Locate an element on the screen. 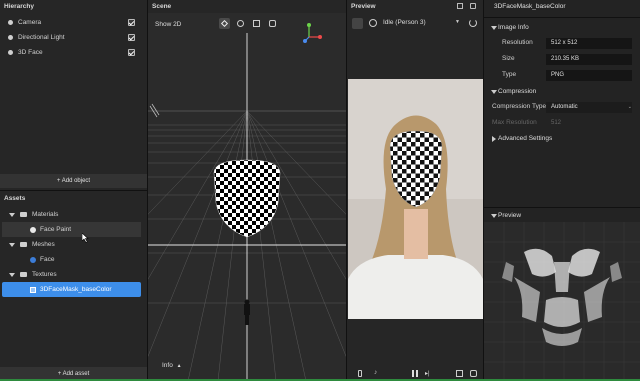 This screenshot has width=640, height=381. folder-meshes: Meshes is located at coordinates (73, 244).